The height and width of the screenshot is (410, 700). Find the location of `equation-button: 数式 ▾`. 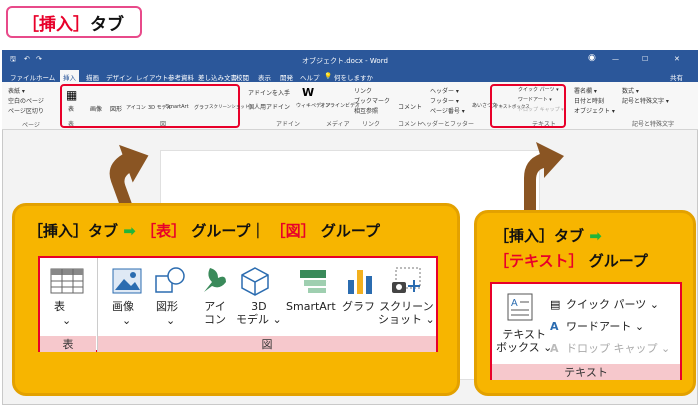

equation-button: 数式 ▾ is located at coordinates (630, 90).